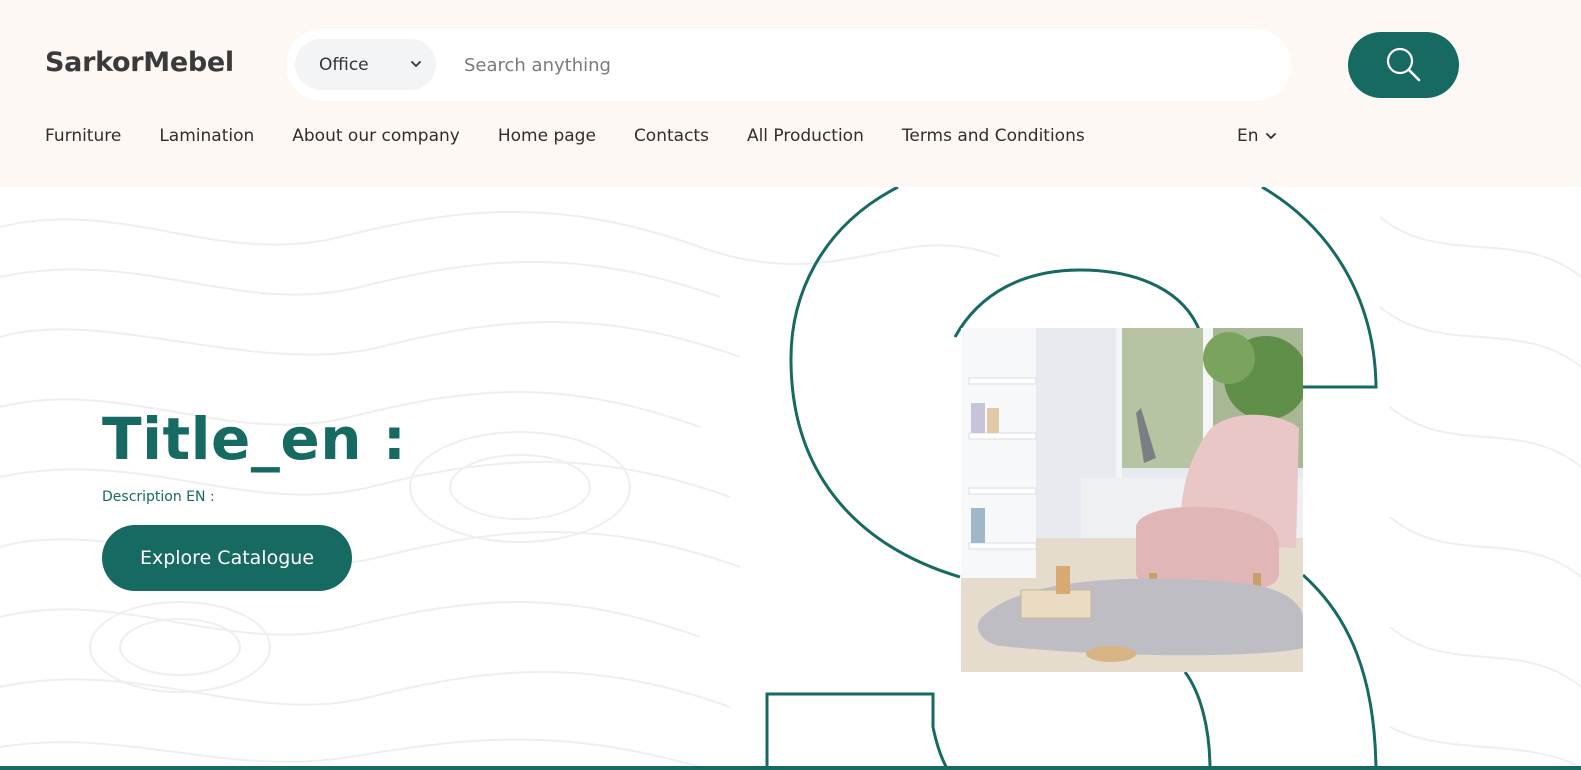 This screenshot has height=770, width=1581. I want to click on nav-item-home: Home page, so click(547, 136).